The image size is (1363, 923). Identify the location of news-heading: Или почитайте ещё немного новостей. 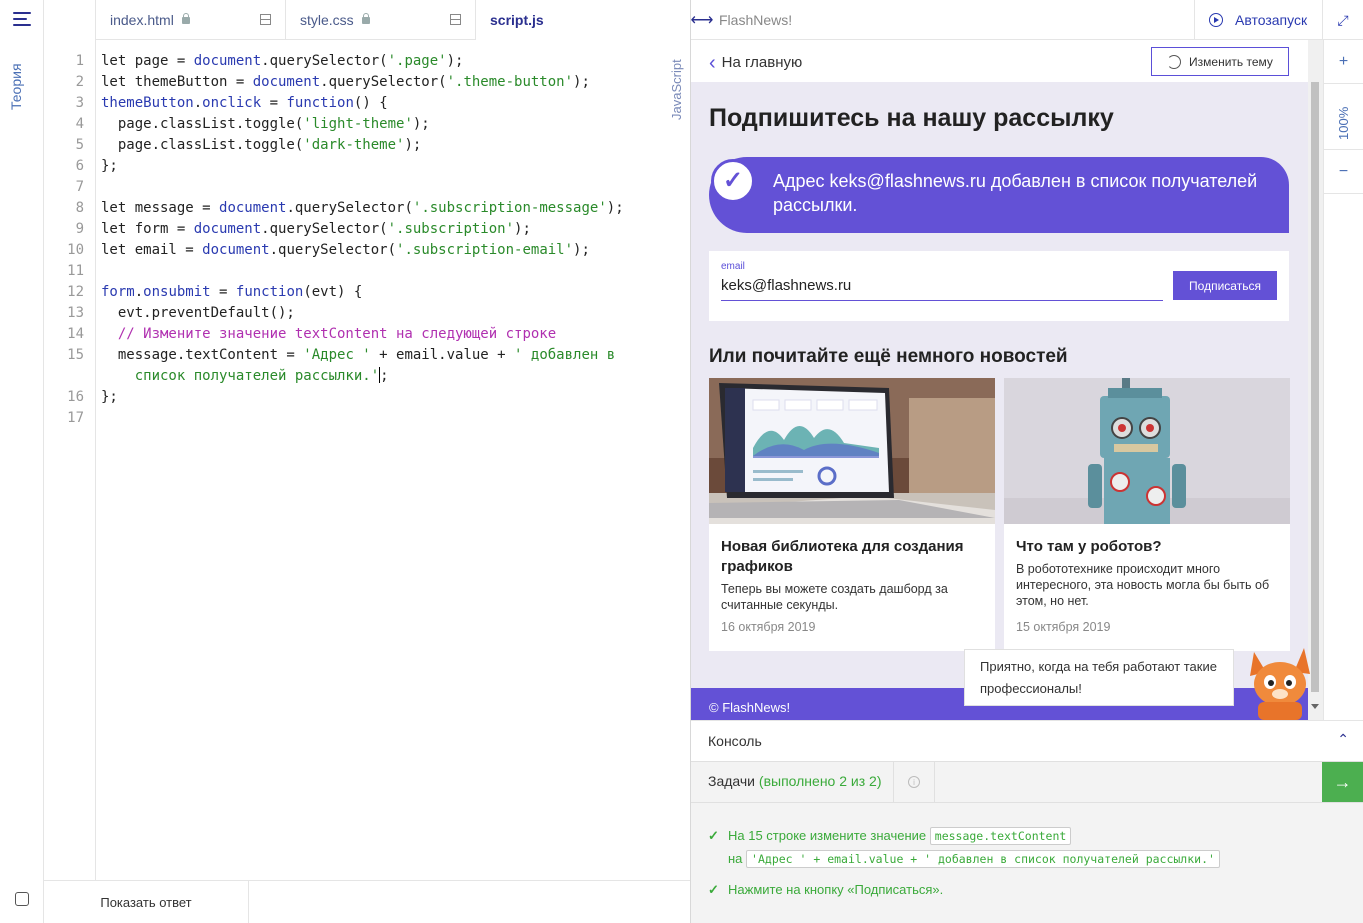
(888, 356).